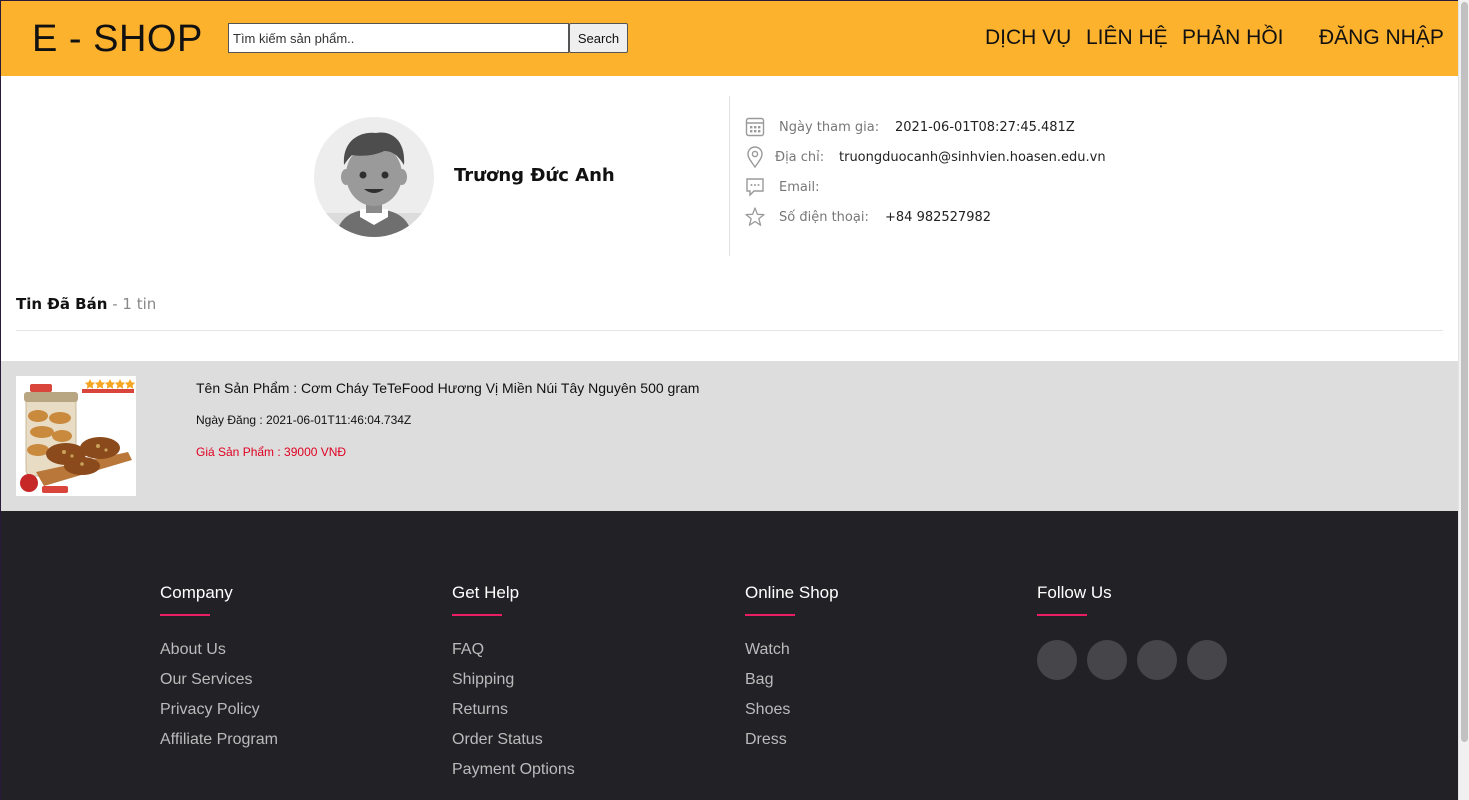 The width and height of the screenshot is (1469, 800). I want to click on product-image, so click(76, 436).